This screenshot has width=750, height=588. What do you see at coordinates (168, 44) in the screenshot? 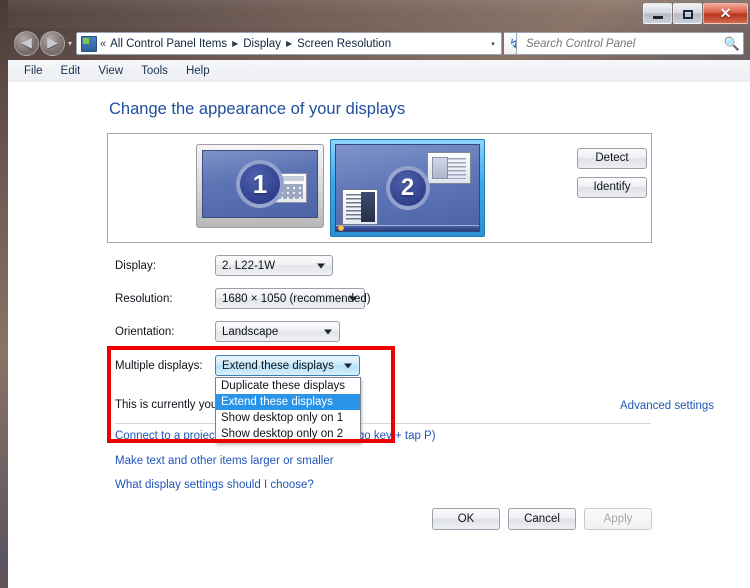
I see `breadcrumb-item-all-control-panel-items: All Control Panel Items` at bounding box center [168, 44].